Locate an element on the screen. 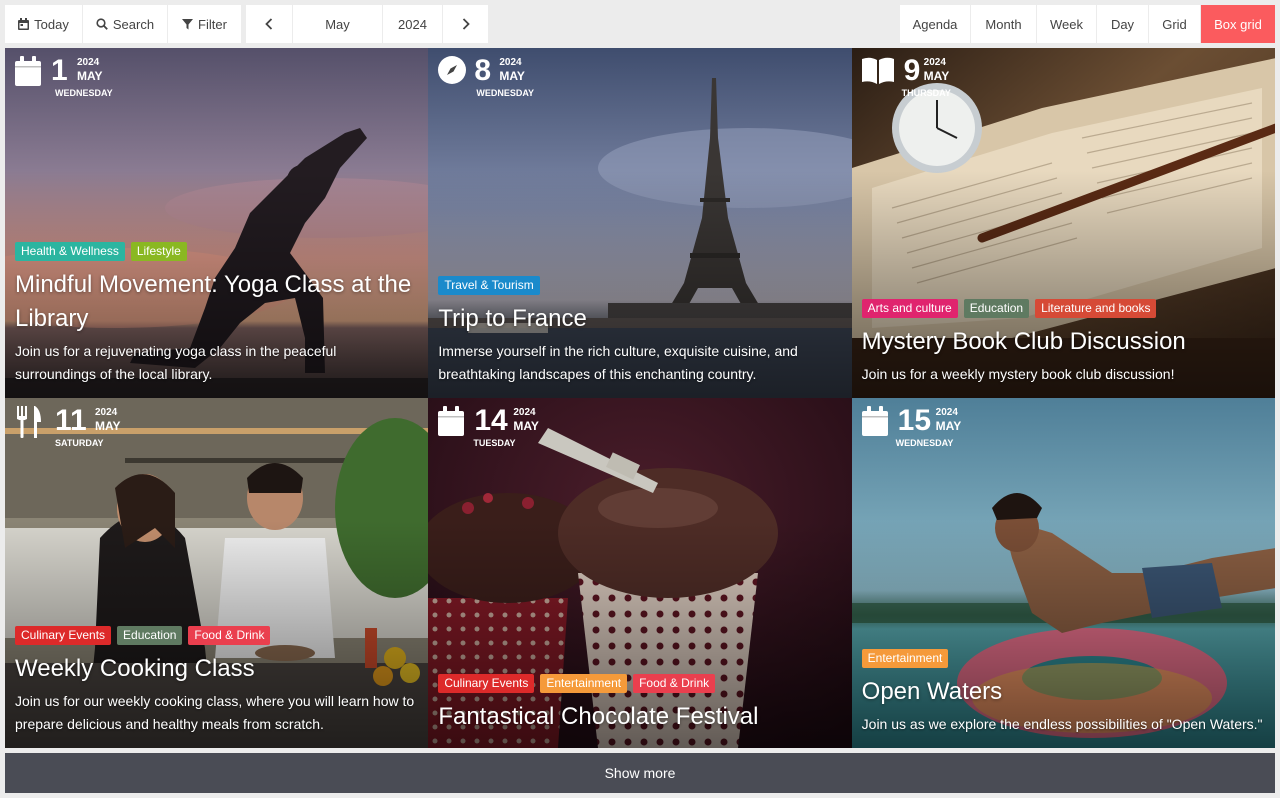 The height and width of the screenshot is (798, 1280). view-month-label: Month is located at coordinates (1003, 24).